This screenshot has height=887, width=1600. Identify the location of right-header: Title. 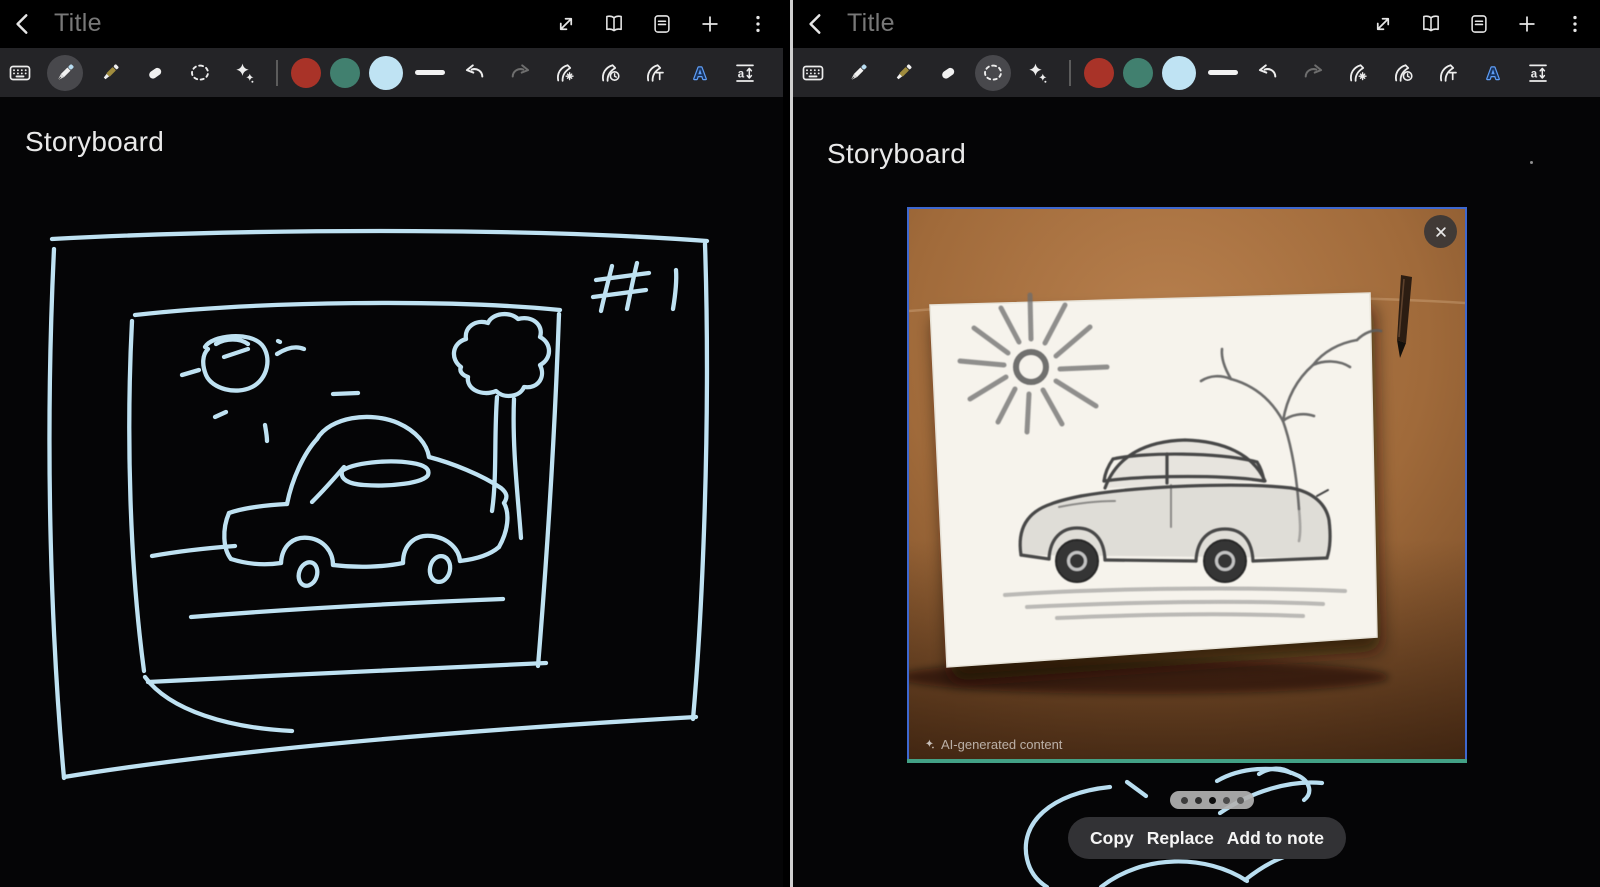
(1196, 24).